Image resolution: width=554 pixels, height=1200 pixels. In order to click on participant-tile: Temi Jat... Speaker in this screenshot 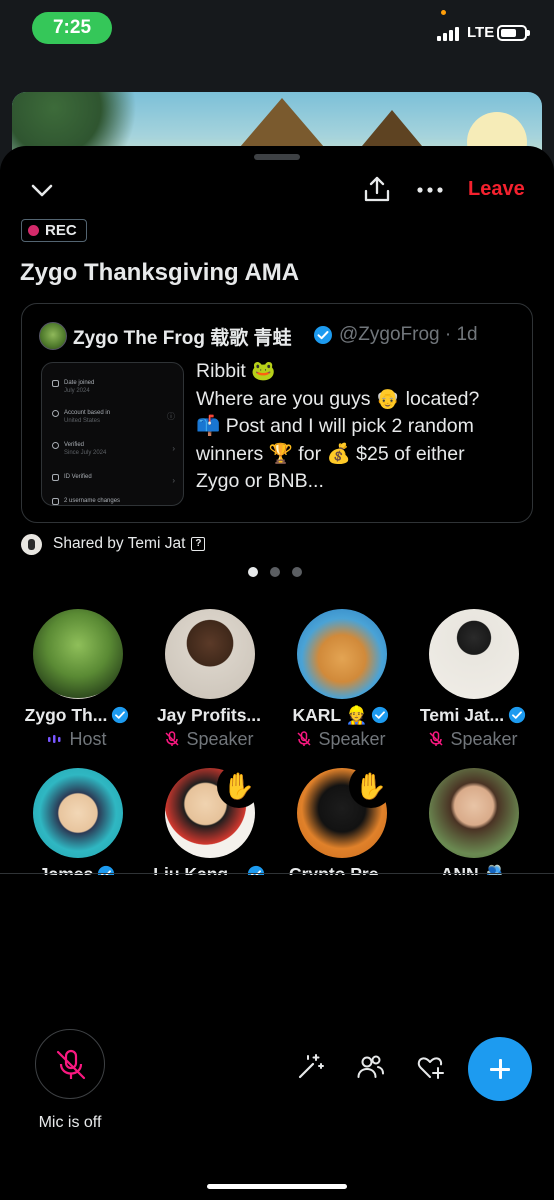, I will do `click(473, 679)`.